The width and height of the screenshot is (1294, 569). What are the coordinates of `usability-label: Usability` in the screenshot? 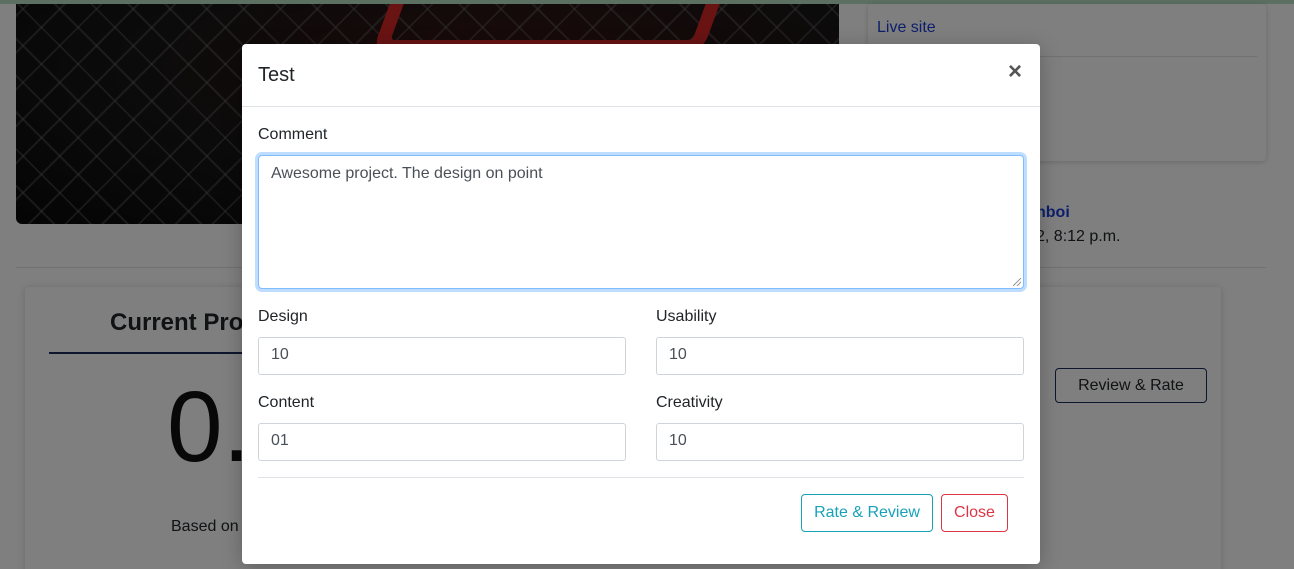 It's located at (686, 316).